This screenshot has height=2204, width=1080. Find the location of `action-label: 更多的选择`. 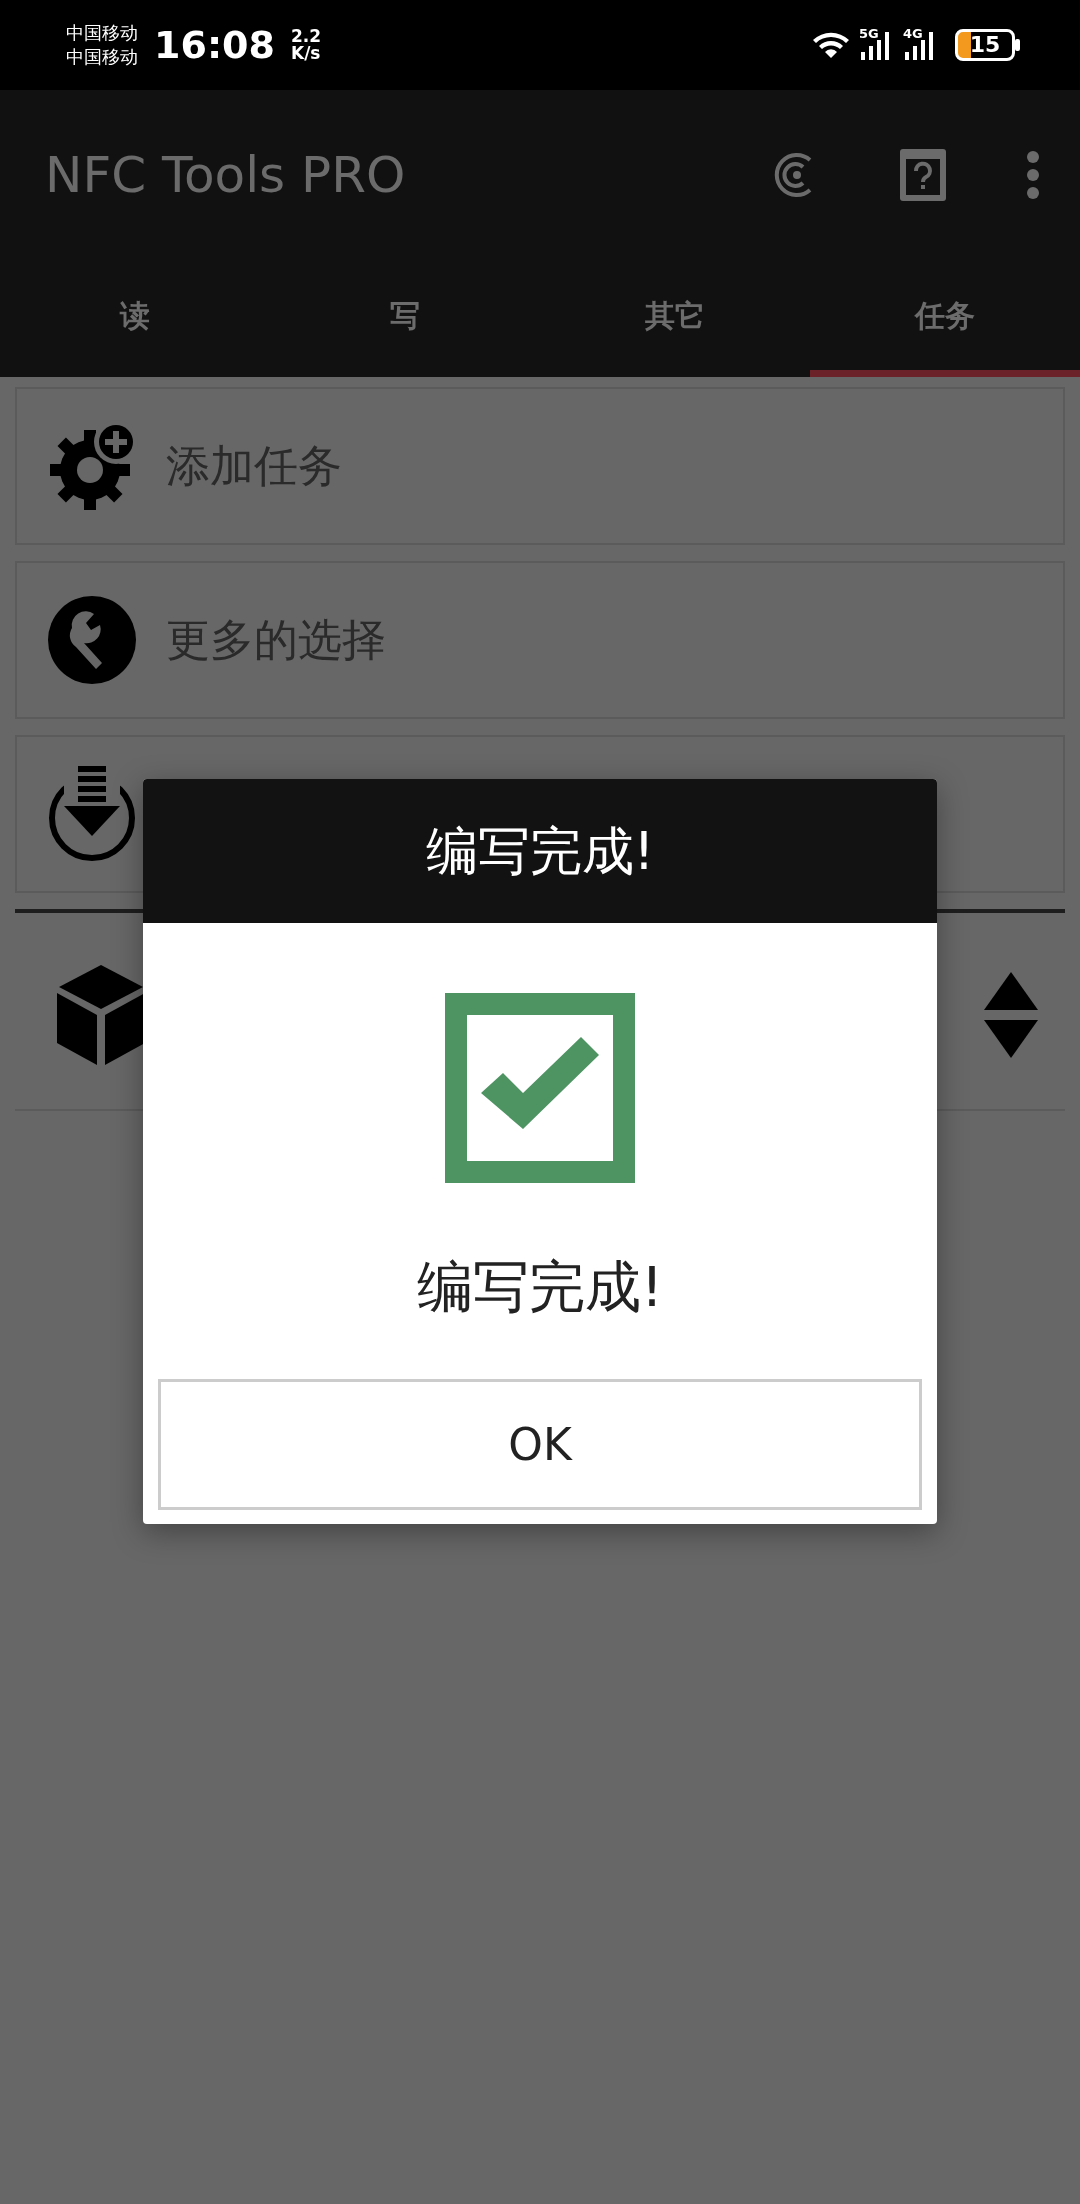

action-label: 更多的选择 is located at coordinates (276, 640).